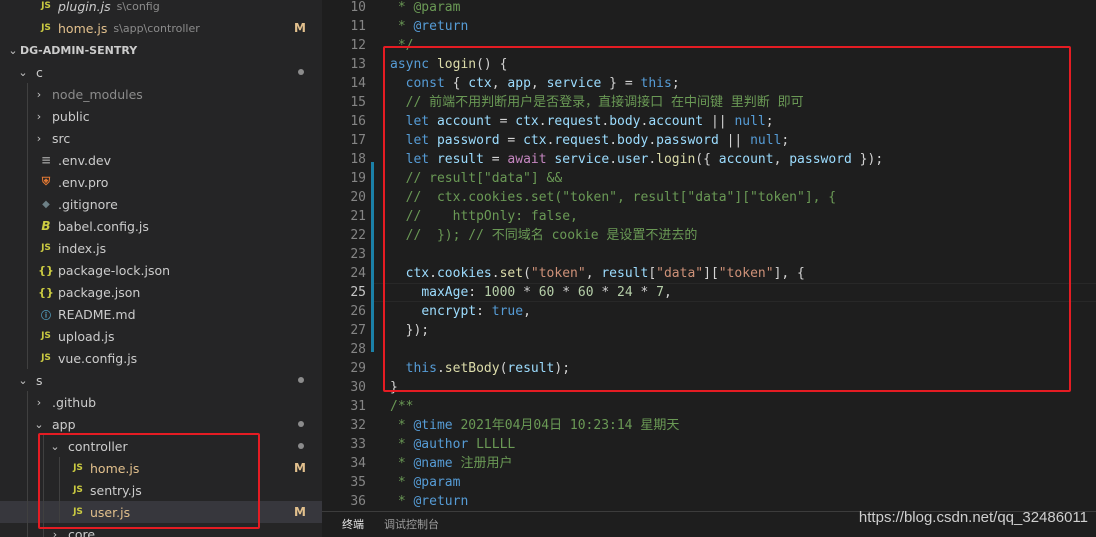 Image resolution: width=1096 pixels, height=537 pixels. Describe the element at coordinates (709, 406) in the screenshot. I see `code-line: 31 /**` at that location.